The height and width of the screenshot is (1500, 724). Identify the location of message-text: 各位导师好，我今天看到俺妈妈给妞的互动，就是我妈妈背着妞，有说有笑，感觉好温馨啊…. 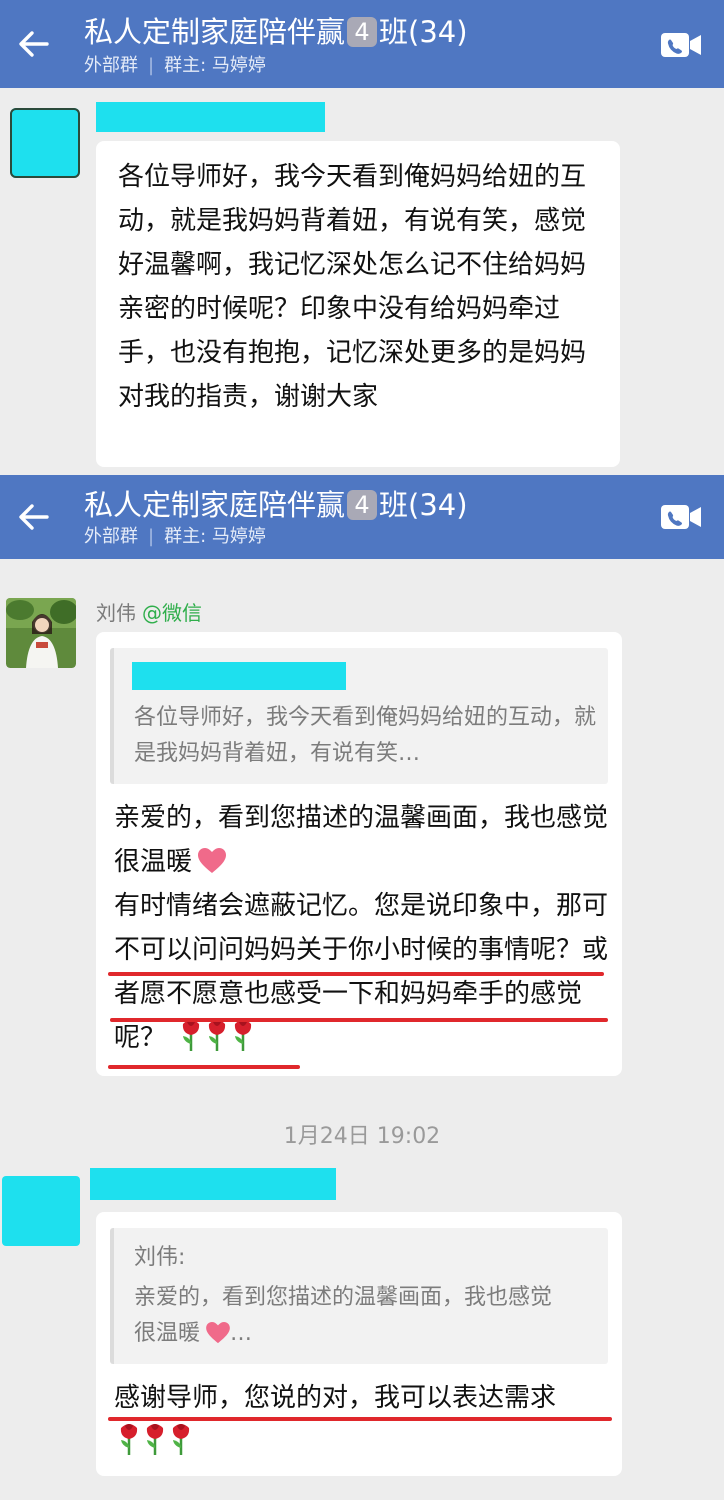
(352, 287).